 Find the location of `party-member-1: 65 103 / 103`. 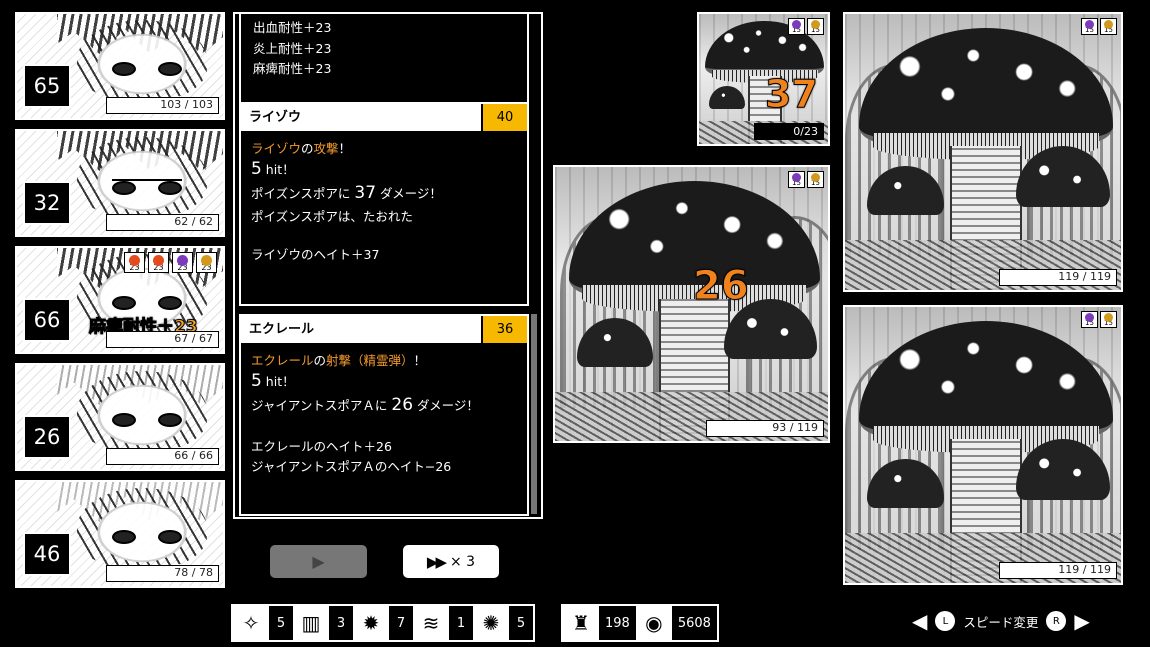

party-member-1: 65 103 / 103 is located at coordinates (120, 66).